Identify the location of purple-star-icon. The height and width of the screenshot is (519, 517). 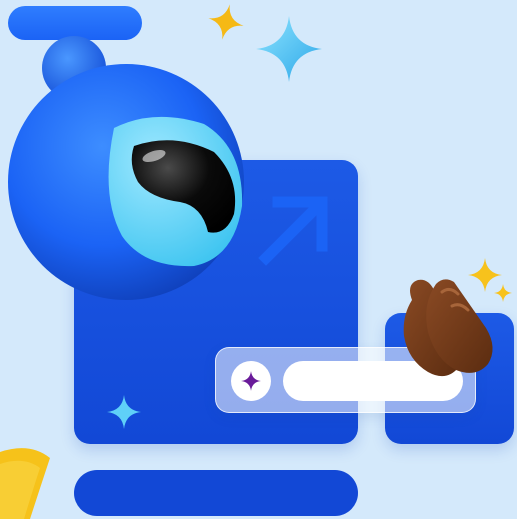
(251, 381).